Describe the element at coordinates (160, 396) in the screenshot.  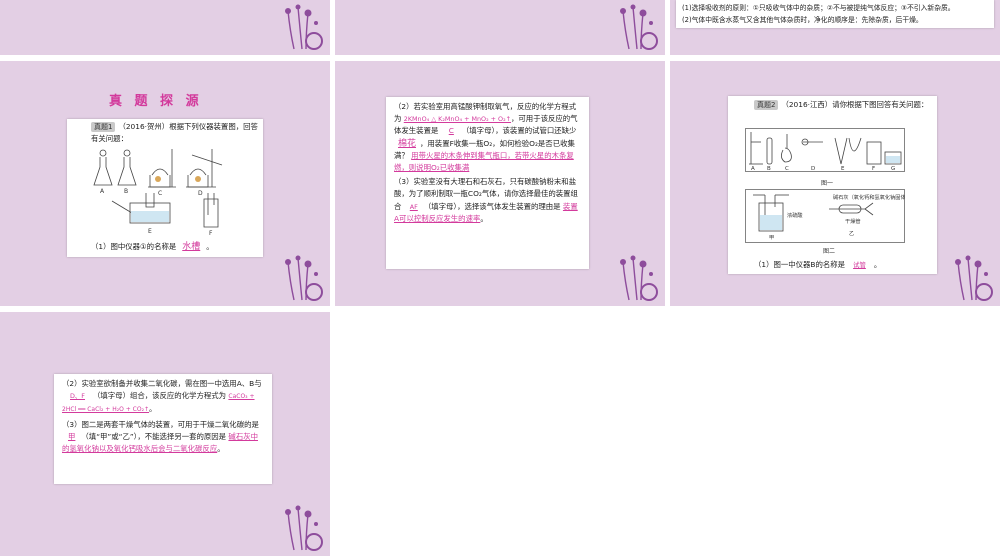
I see `q2b-text-b: （填字母）组合，该反应的化学方程式为` at that location.